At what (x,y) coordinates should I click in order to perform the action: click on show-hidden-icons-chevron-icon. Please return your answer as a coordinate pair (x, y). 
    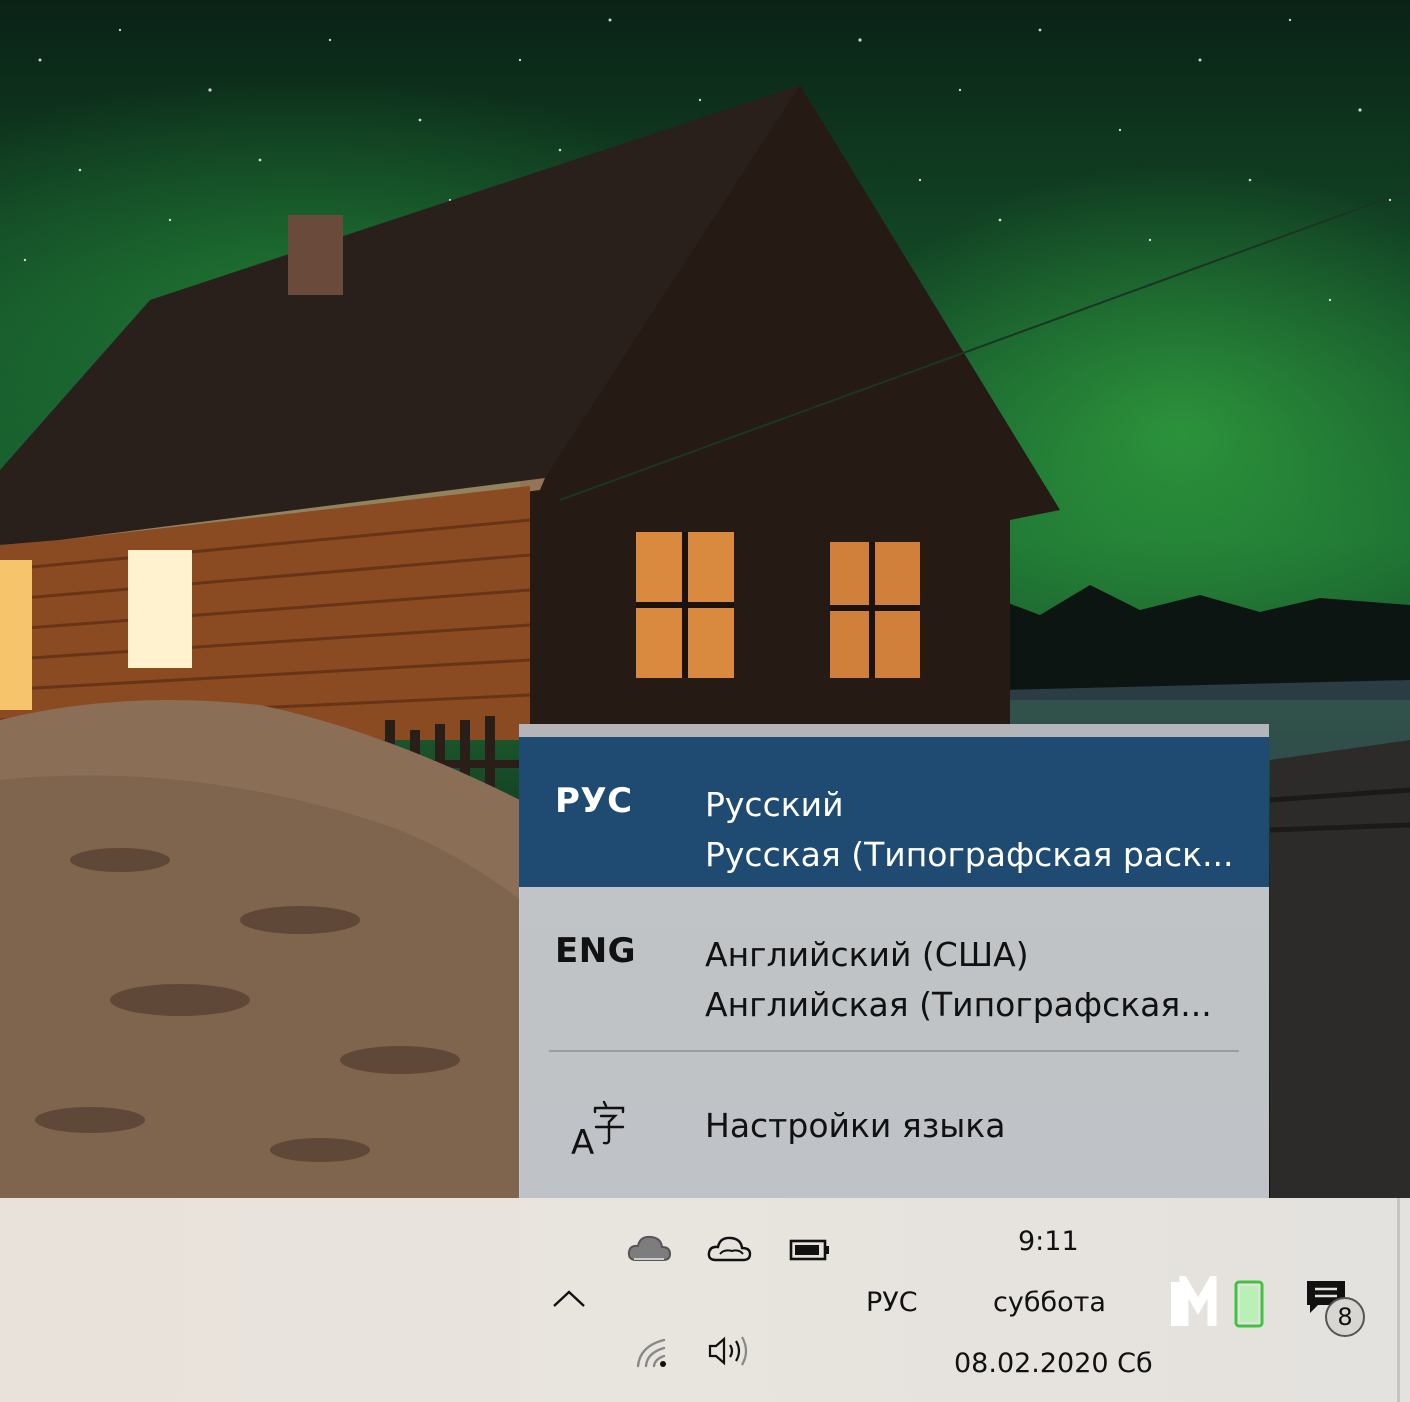
    Looking at the image, I should click on (569, 1298).